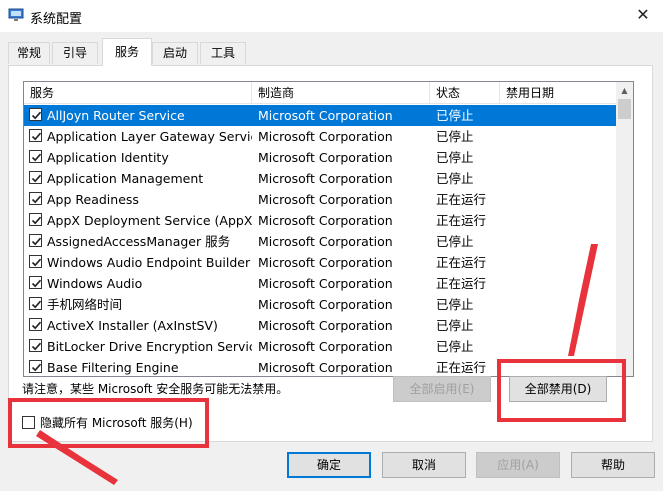 The height and width of the screenshot is (491, 663). I want to click on arrow-to-disable-all, so click(583, 300).